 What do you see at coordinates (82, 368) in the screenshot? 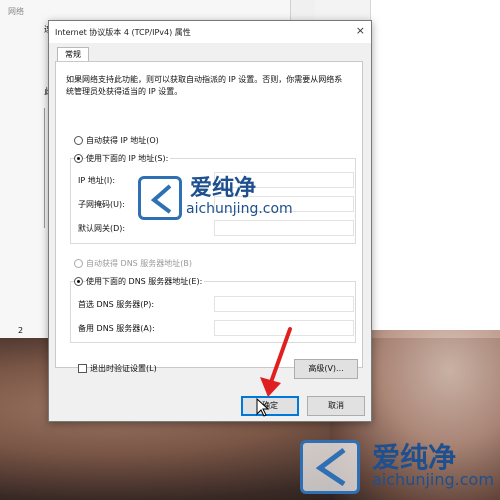
I see `validate-on-exit-checkbox` at bounding box center [82, 368].